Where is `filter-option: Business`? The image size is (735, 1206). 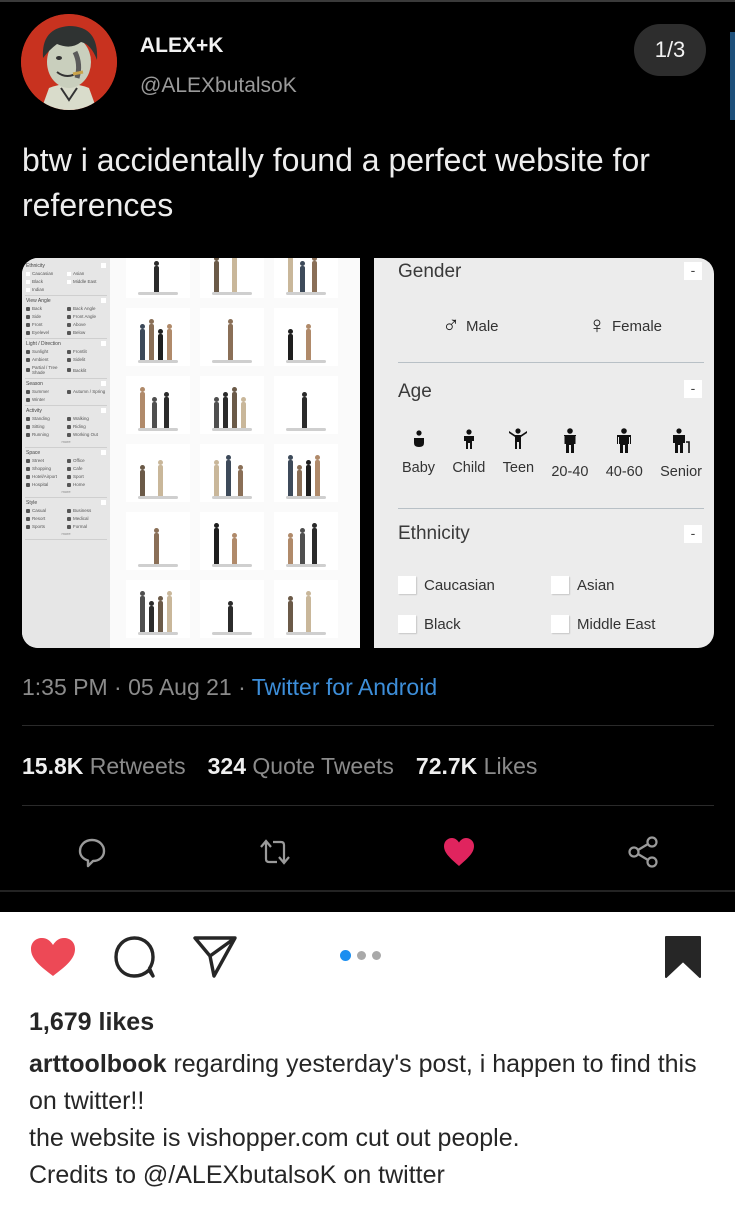 filter-option: Business is located at coordinates (86, 510).